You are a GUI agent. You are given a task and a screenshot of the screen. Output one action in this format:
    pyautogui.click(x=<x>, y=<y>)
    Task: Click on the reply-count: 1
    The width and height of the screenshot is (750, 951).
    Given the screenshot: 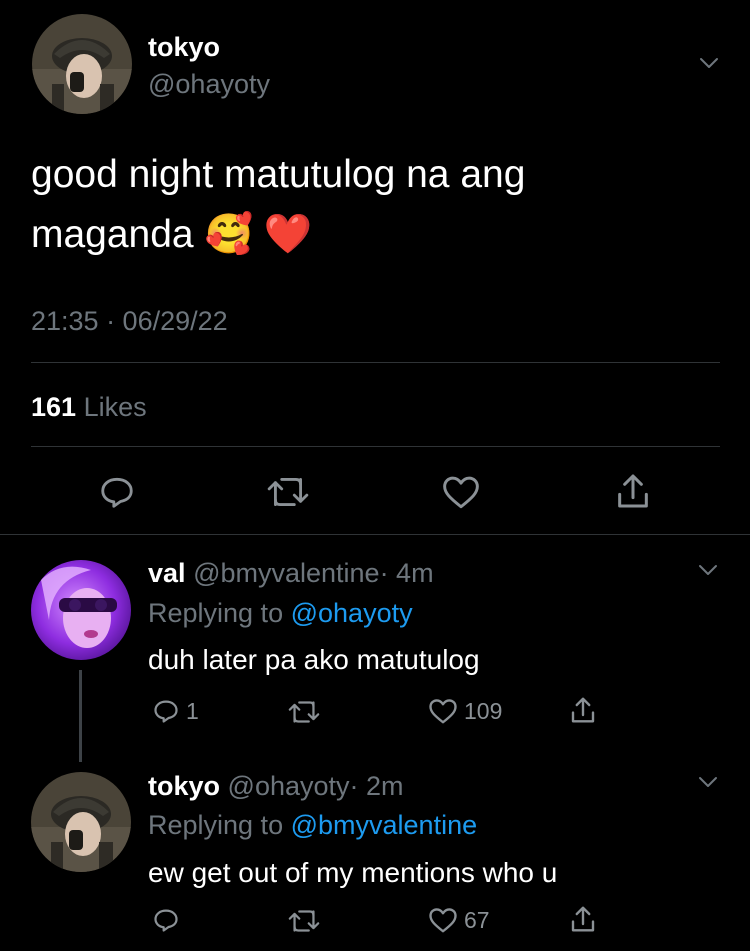 What is the action you would take?
    pyautogui.click(x=192, y=710)
    